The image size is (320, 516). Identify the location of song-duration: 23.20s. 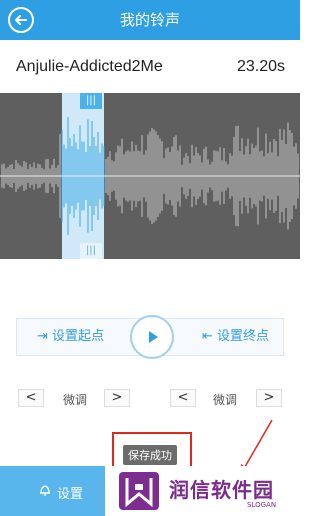
(260, 66).